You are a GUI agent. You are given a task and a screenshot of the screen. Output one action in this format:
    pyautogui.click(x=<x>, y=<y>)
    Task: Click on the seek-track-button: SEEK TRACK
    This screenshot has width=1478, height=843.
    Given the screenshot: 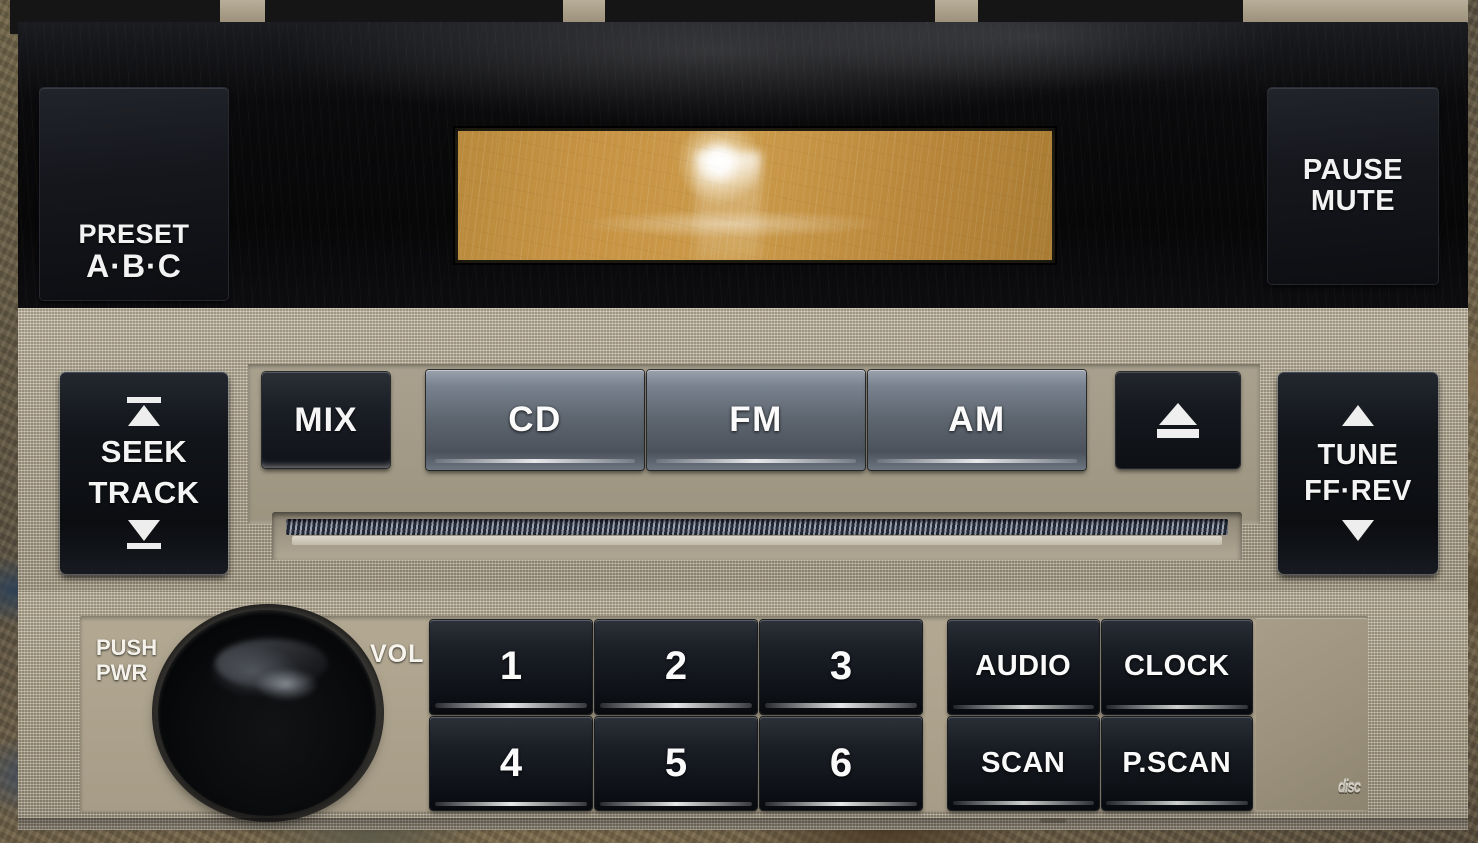 What is the action you would take?
    pyautogui.click(x=144, y=473)
    